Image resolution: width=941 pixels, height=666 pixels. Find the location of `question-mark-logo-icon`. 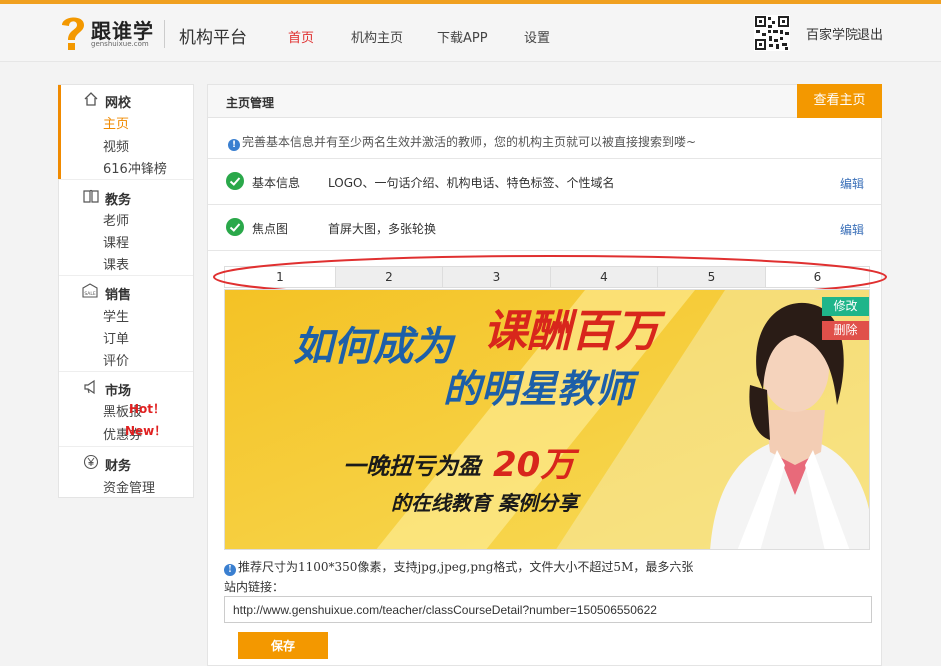

question-mark-logo-icon is located at coordinates (73, 33).